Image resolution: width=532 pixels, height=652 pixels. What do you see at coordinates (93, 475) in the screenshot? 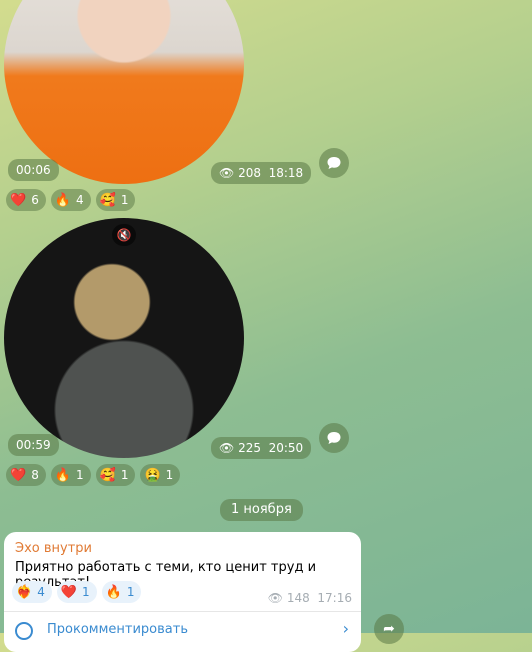
I see `reactions-2: ❤️ 8 🔥 1 🥰 1 🤮 1` at bounding box center [93, 475].